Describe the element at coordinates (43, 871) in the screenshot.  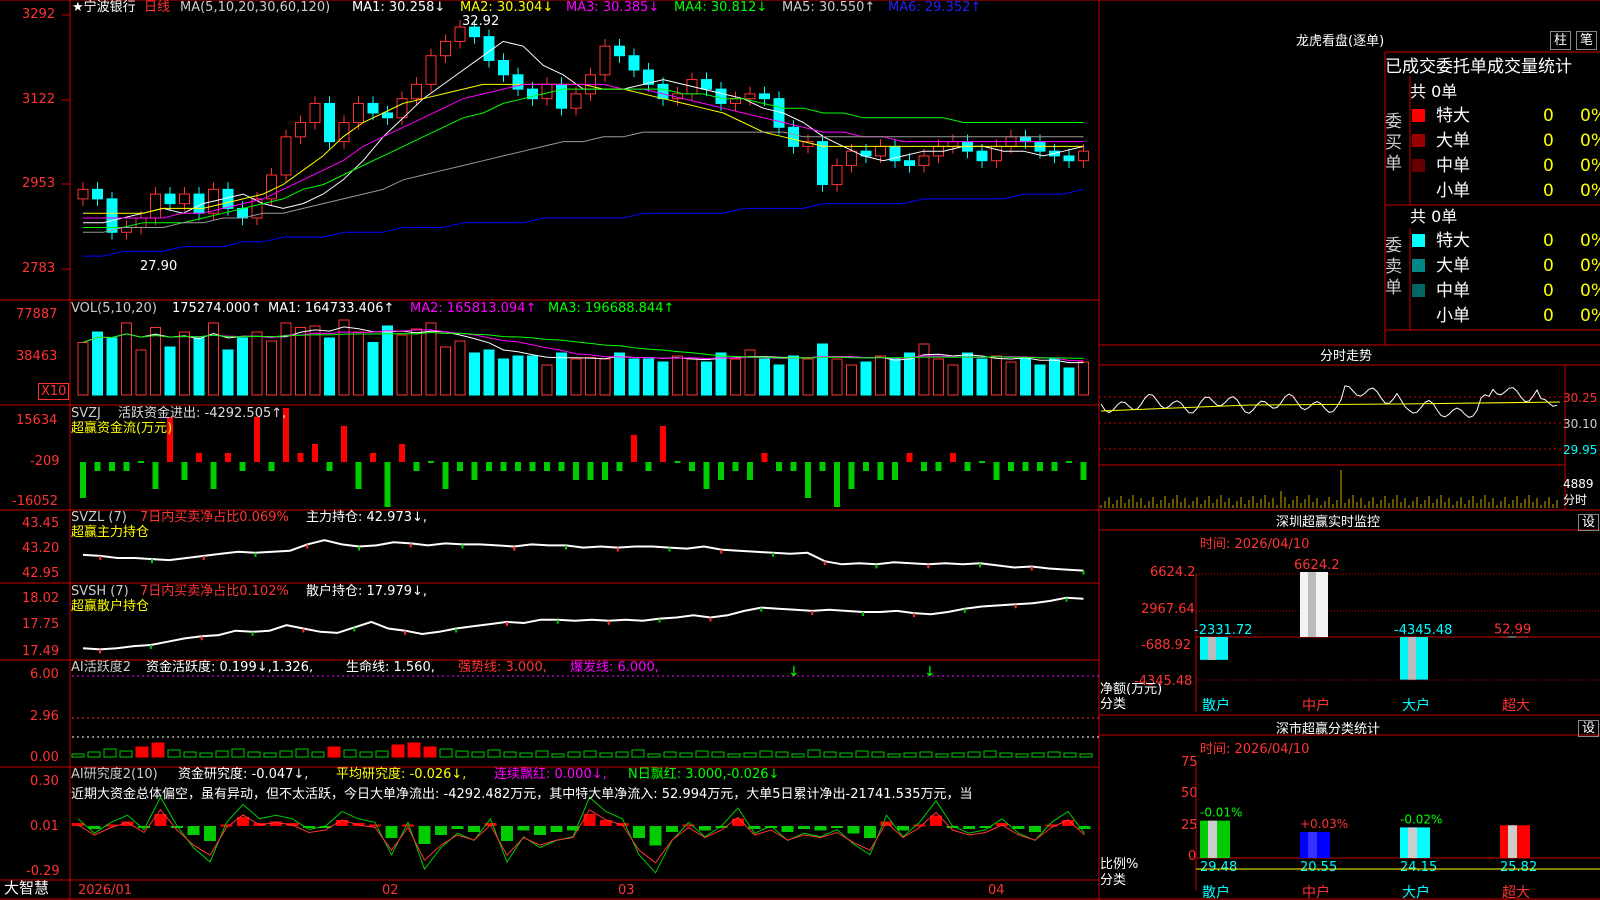
I see `ai-research-ytick: -0.29` at that location.